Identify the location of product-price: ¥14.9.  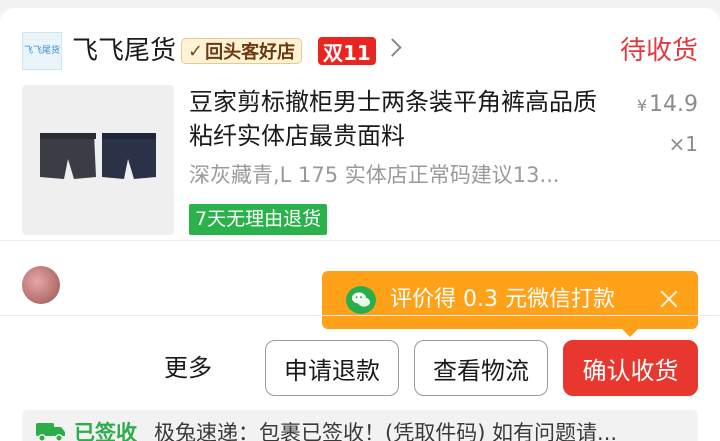
(667, 104).